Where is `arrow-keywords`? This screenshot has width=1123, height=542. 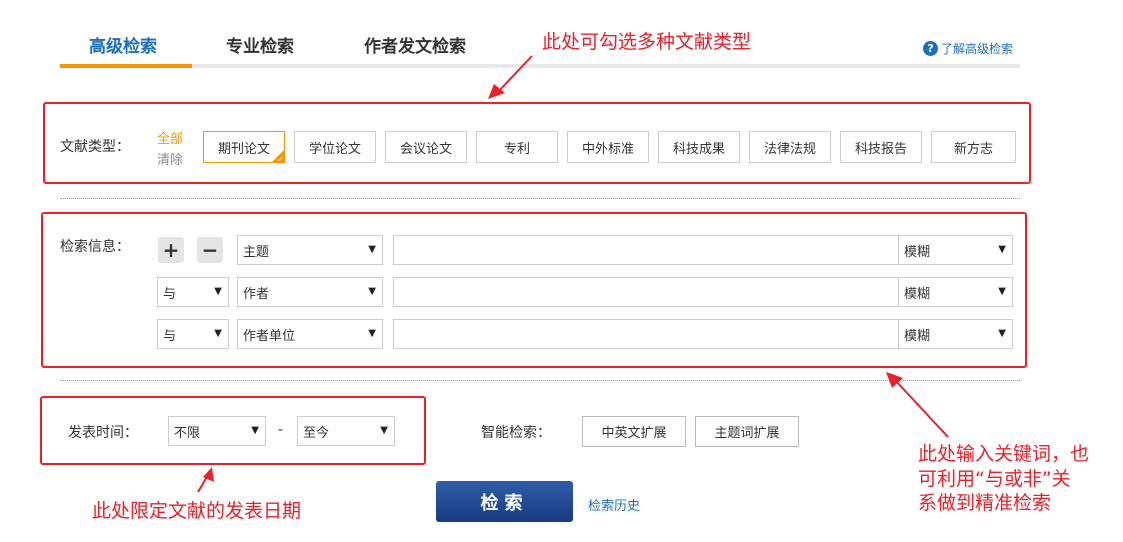 arrow-keywords is located at coordinates (921, 408).